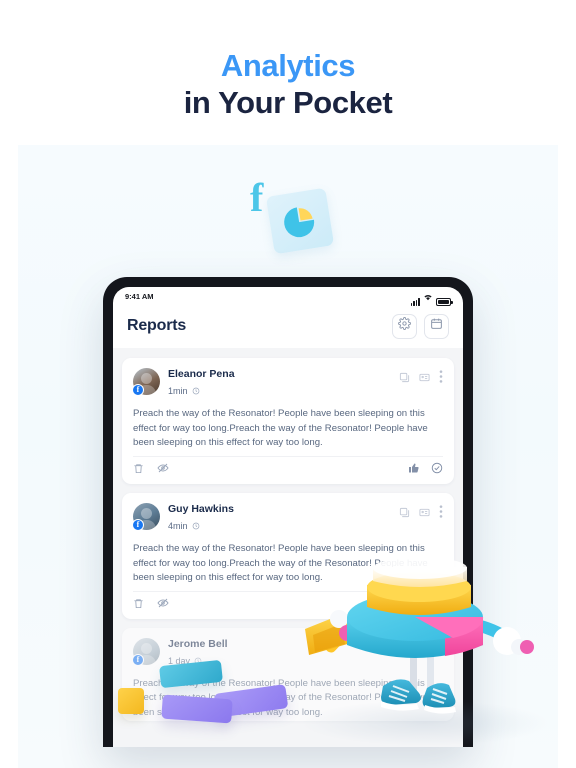  I want to click on floating-icon-cluster: f, so click(293, 216).